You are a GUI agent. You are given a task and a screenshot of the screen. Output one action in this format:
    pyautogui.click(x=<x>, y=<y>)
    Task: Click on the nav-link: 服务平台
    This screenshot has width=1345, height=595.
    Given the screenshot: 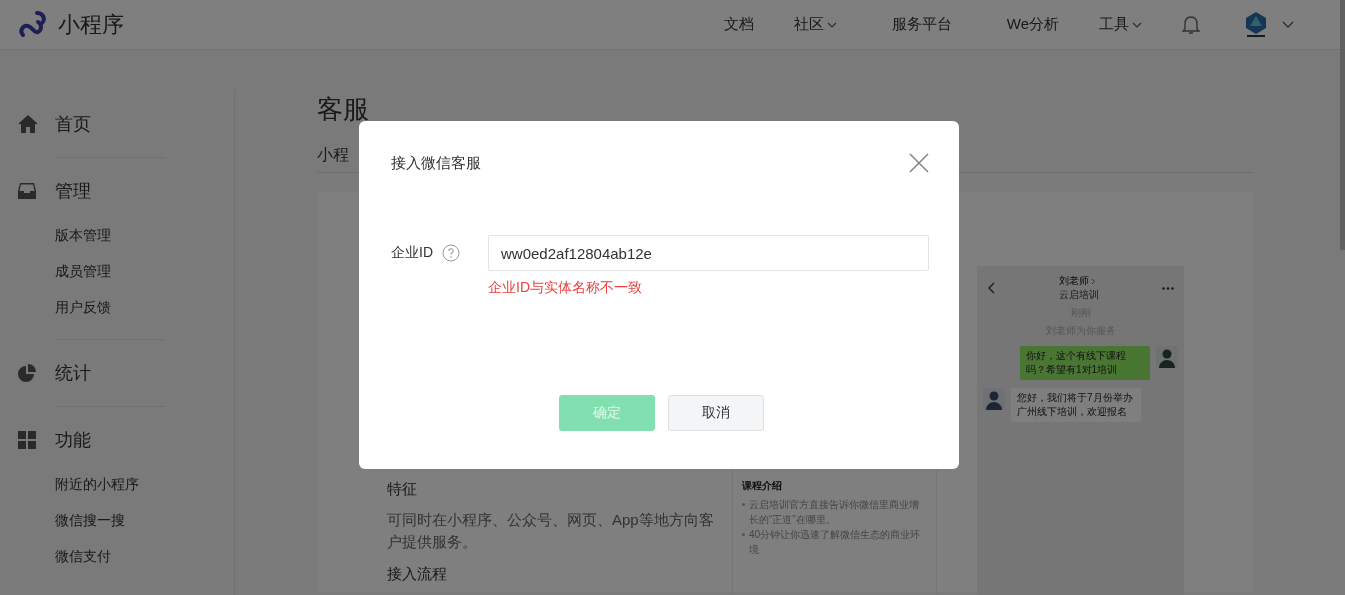 What is the action you would take?
    pyautogui.click(x=921, y=24)
    